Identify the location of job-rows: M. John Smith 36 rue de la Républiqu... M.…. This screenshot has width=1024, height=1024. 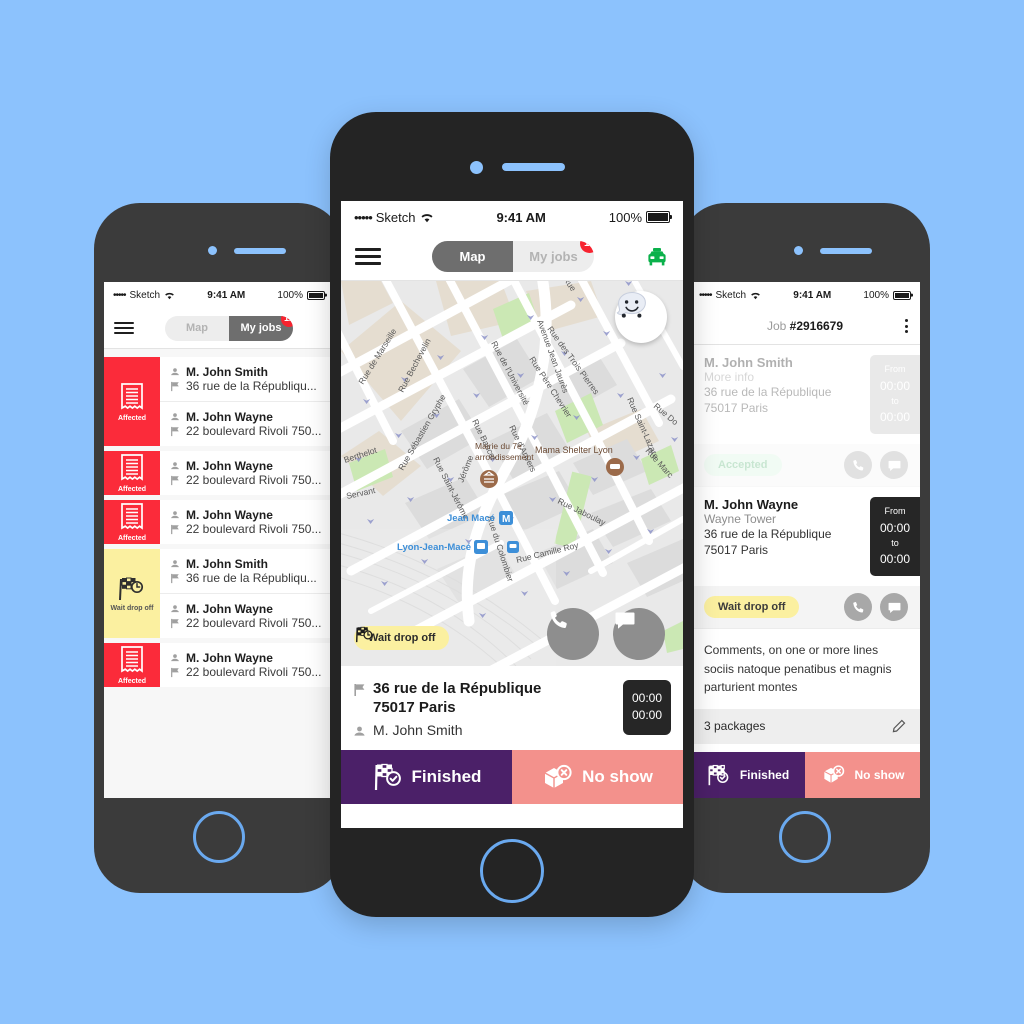
(247, 401).